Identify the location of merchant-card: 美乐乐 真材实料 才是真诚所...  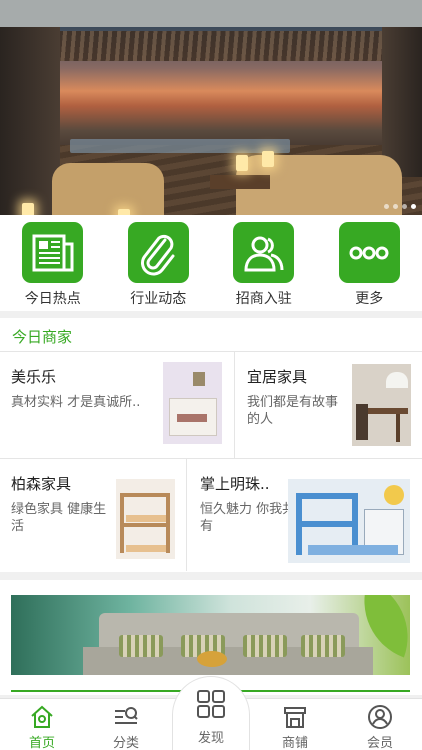
(117, 405).